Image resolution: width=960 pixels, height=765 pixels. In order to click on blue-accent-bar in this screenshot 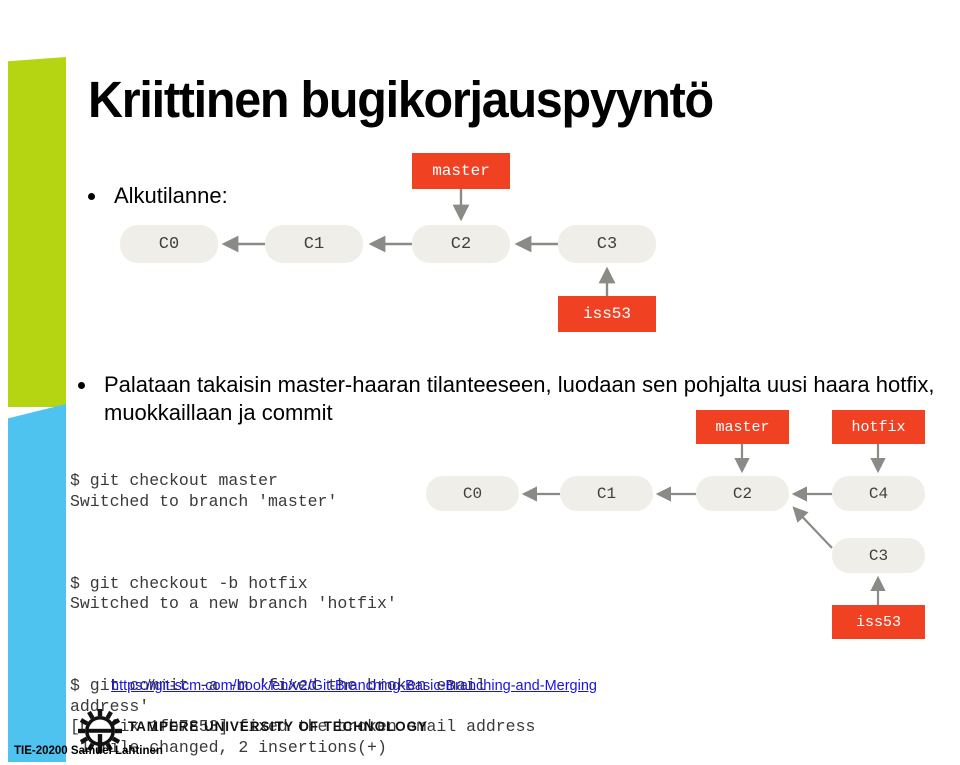, I will do `click(37, 583)`.